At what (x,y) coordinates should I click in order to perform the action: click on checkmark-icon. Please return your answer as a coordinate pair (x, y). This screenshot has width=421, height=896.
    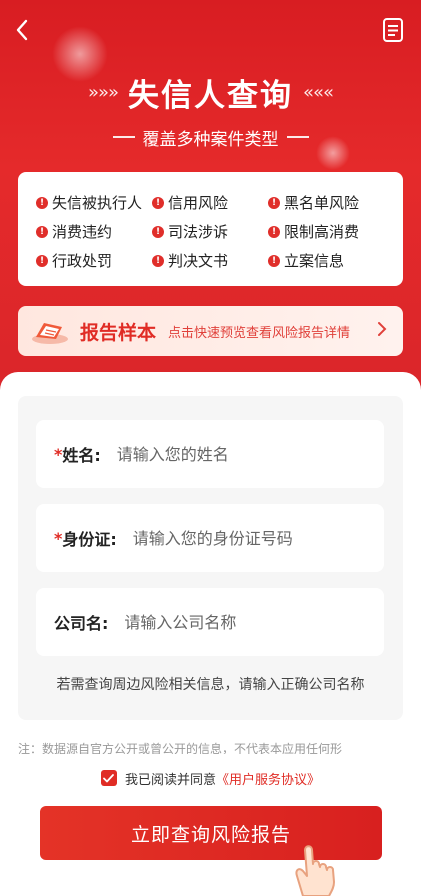
    Looking at the image, I should click on (109, 777).